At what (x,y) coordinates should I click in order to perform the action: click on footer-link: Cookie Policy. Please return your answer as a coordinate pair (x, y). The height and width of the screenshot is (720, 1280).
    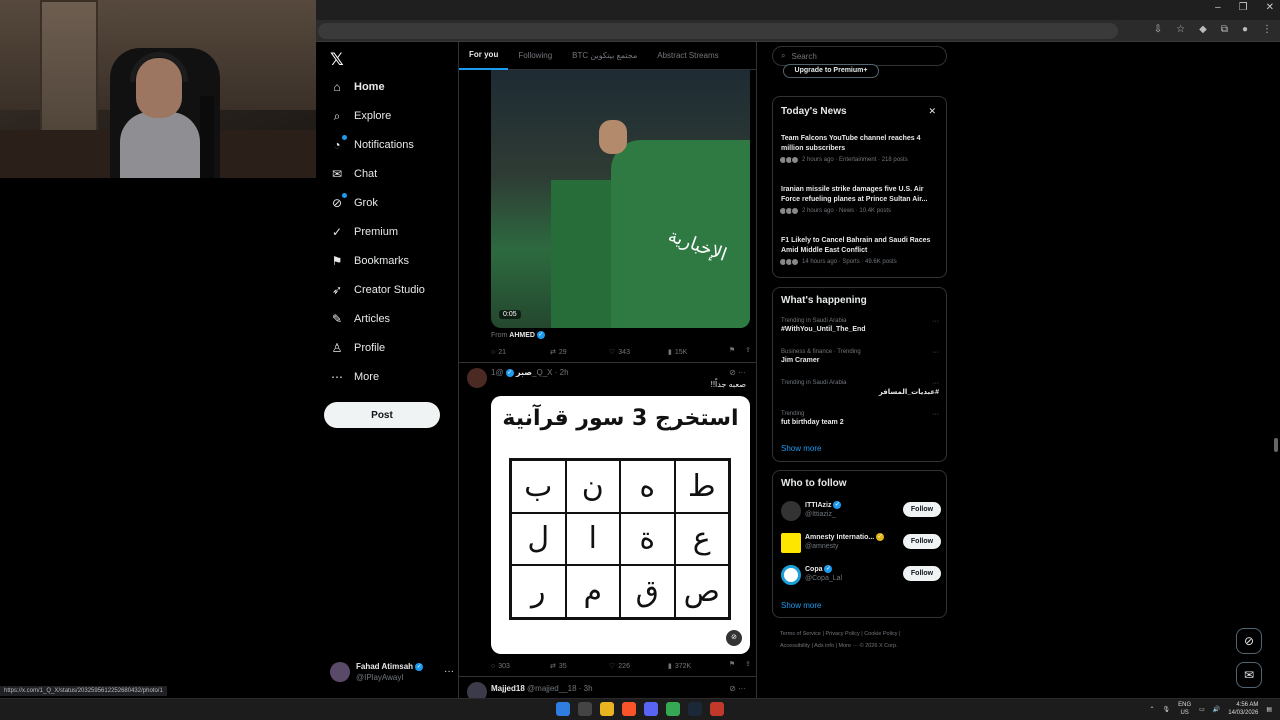
    Looking at the image, I should click on (880, 634).